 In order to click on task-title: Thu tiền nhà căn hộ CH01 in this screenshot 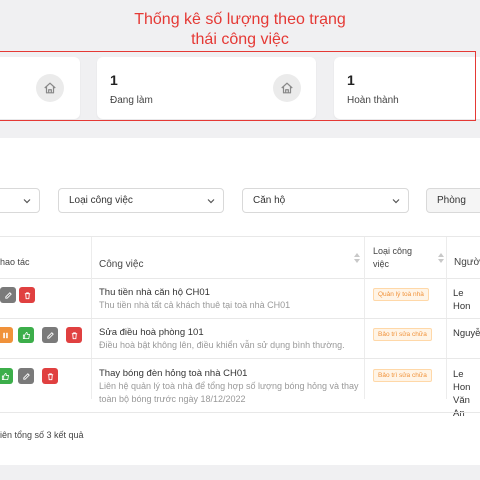, I will do `click(154, 292)`.